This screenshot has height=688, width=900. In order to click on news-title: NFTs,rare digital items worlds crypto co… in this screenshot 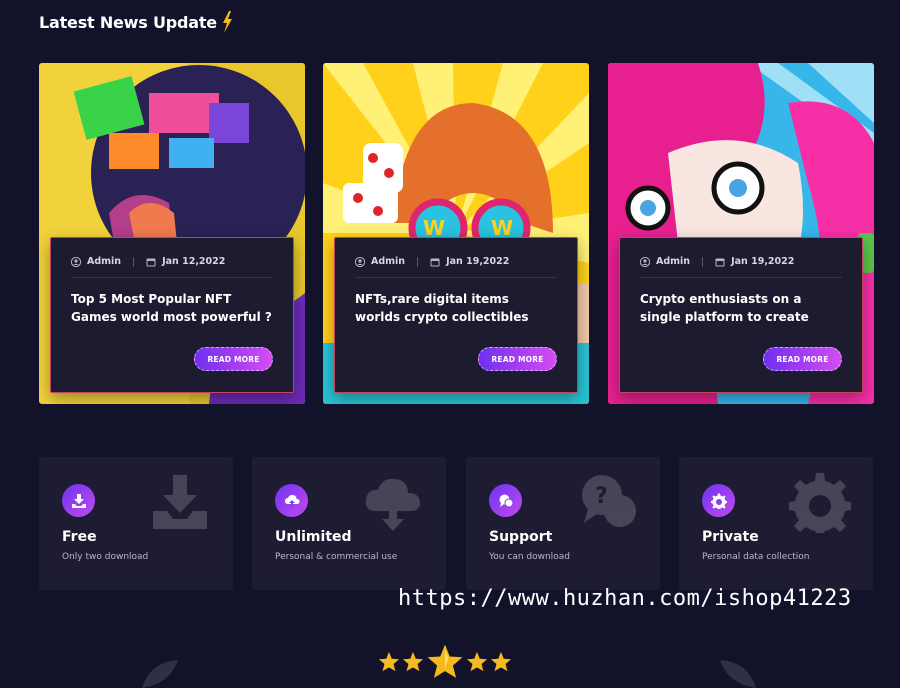, I will do `click(456, 310)`.